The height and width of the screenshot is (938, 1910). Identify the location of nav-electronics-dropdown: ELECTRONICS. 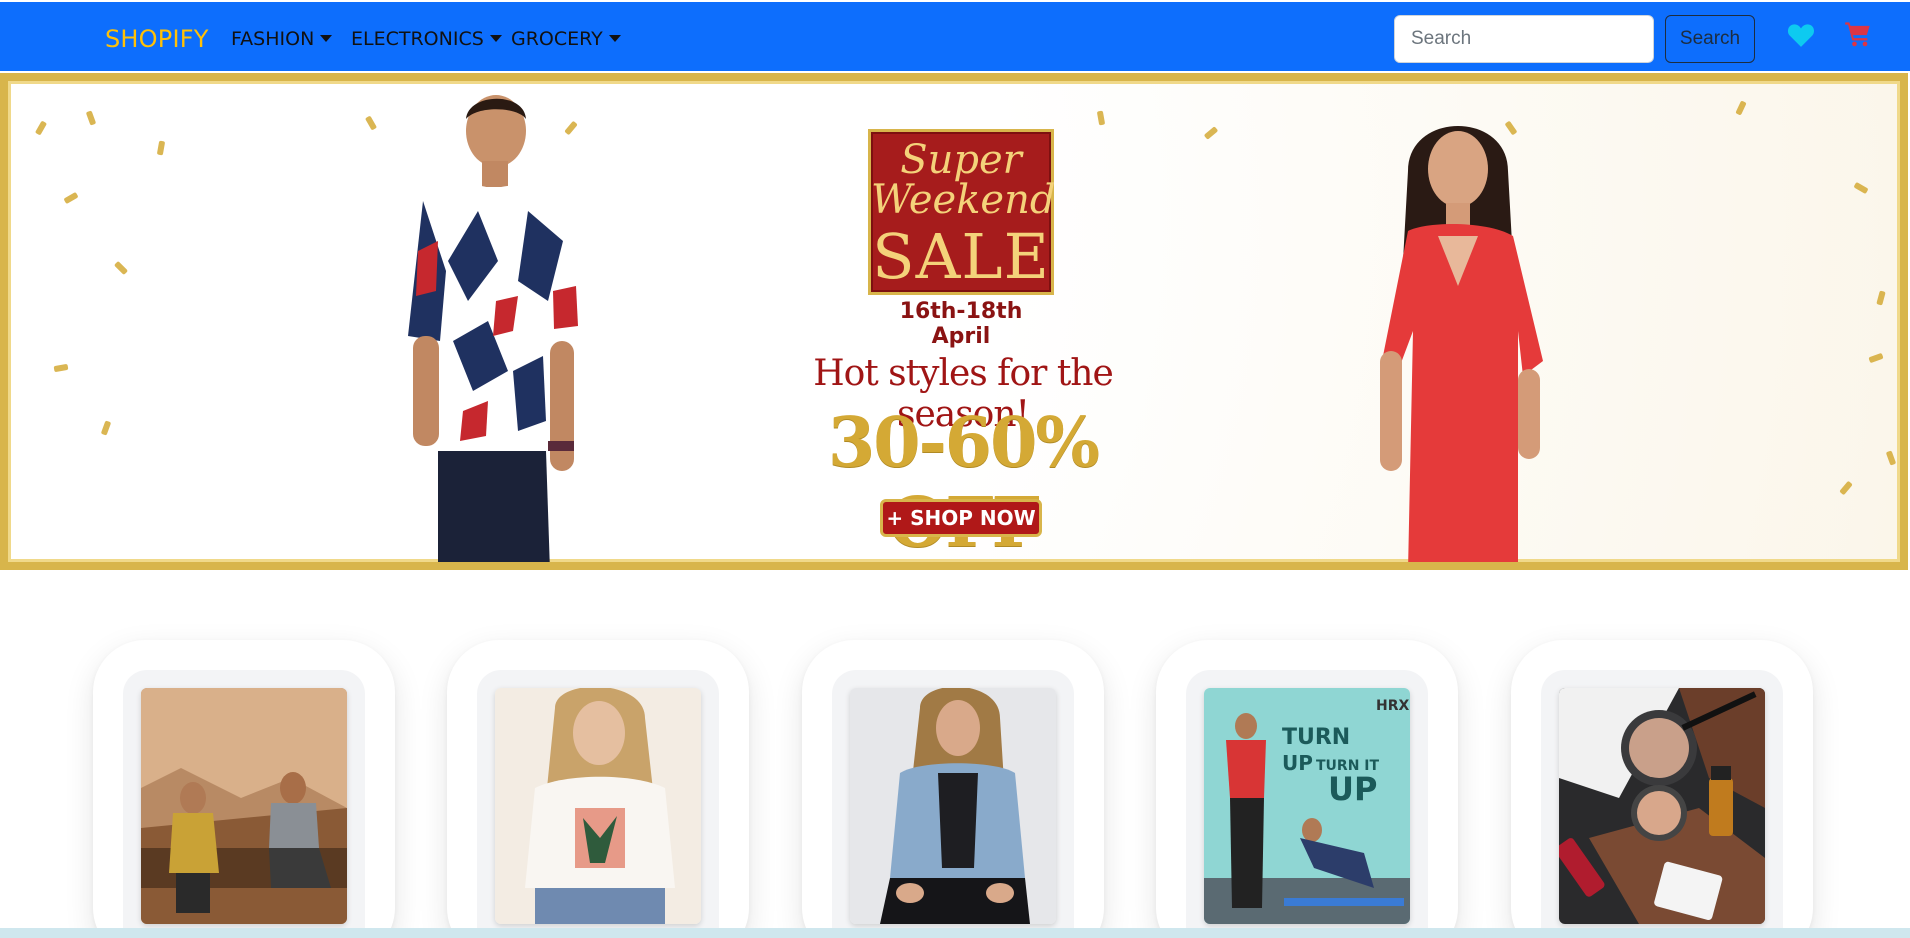
(426, 39).